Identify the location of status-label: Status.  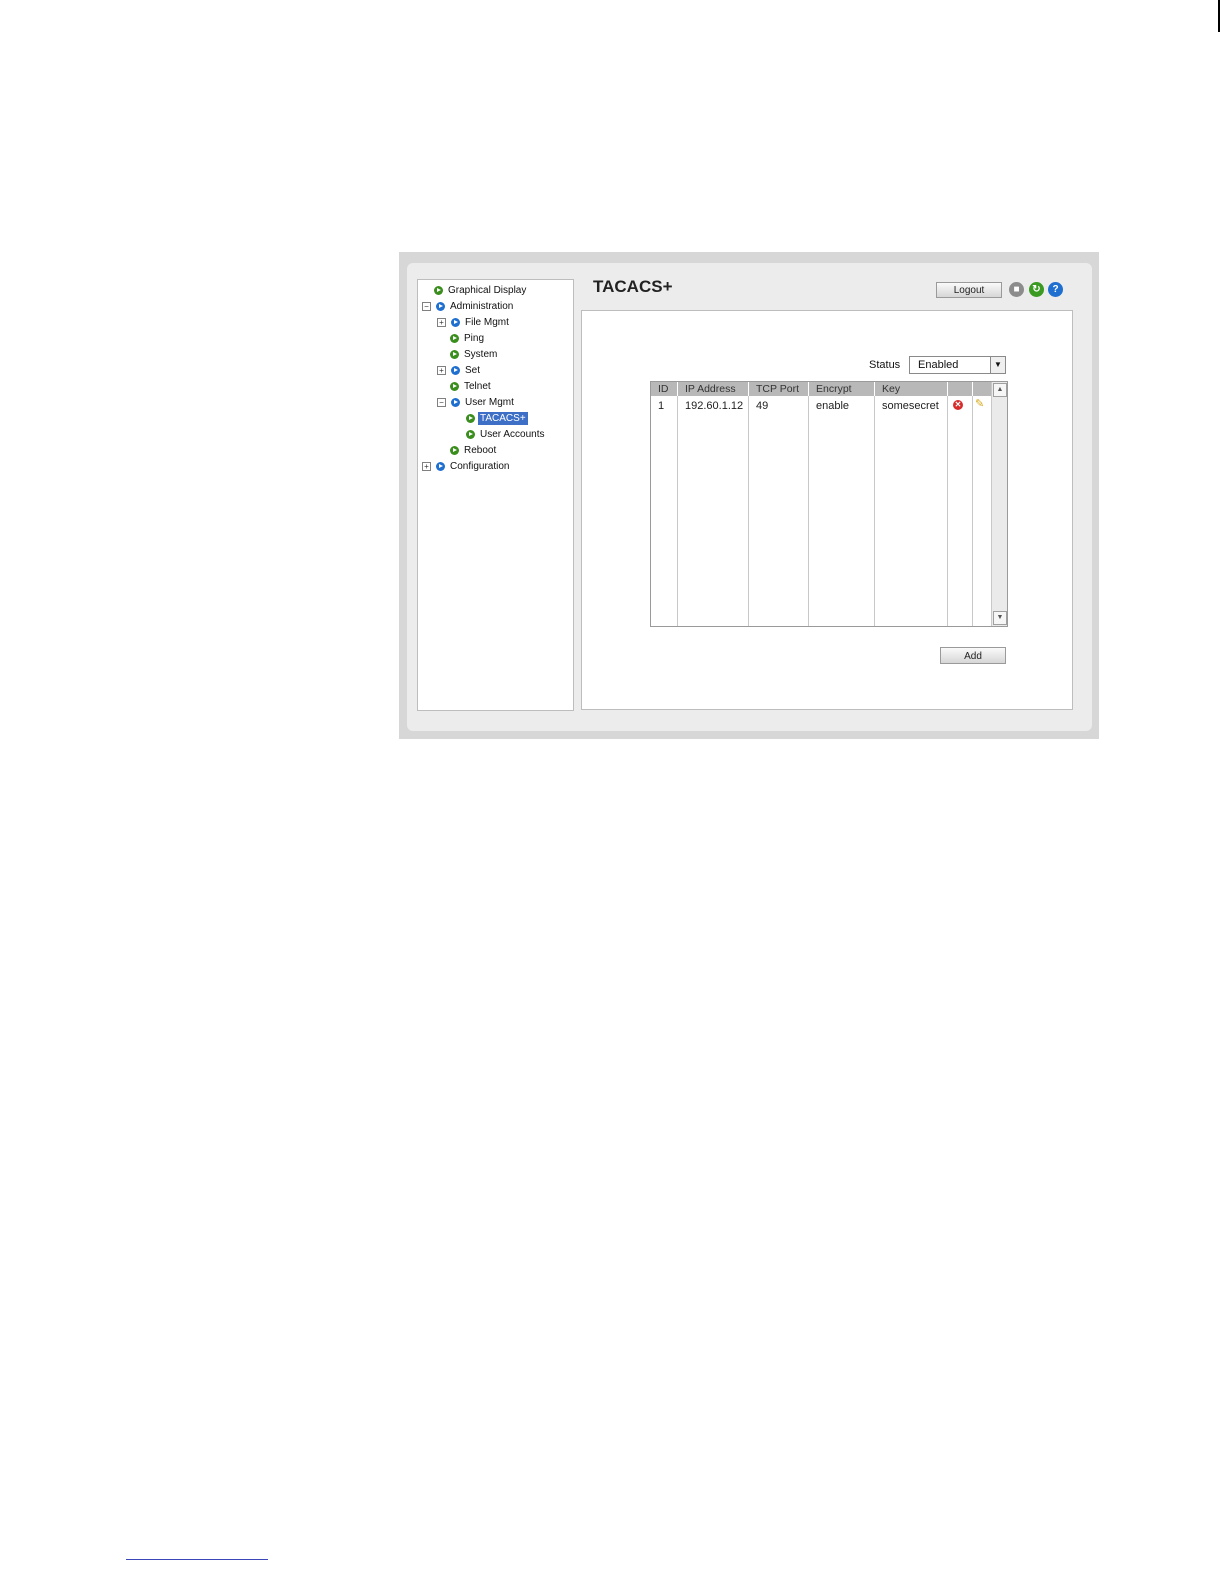
(885, 365).